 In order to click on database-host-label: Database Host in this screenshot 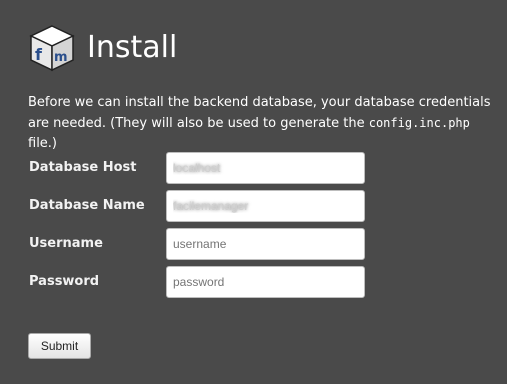, I will do `click(83, 167)`.